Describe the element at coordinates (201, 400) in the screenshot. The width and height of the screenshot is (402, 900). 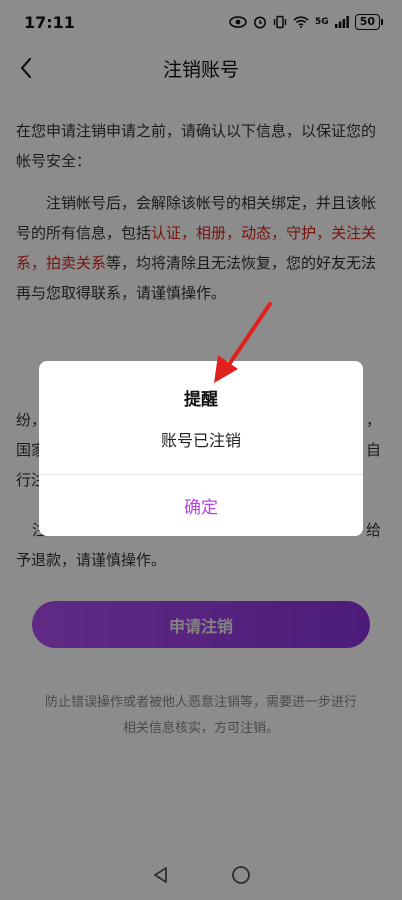
I see `dialog-title: 提醒` at that location.